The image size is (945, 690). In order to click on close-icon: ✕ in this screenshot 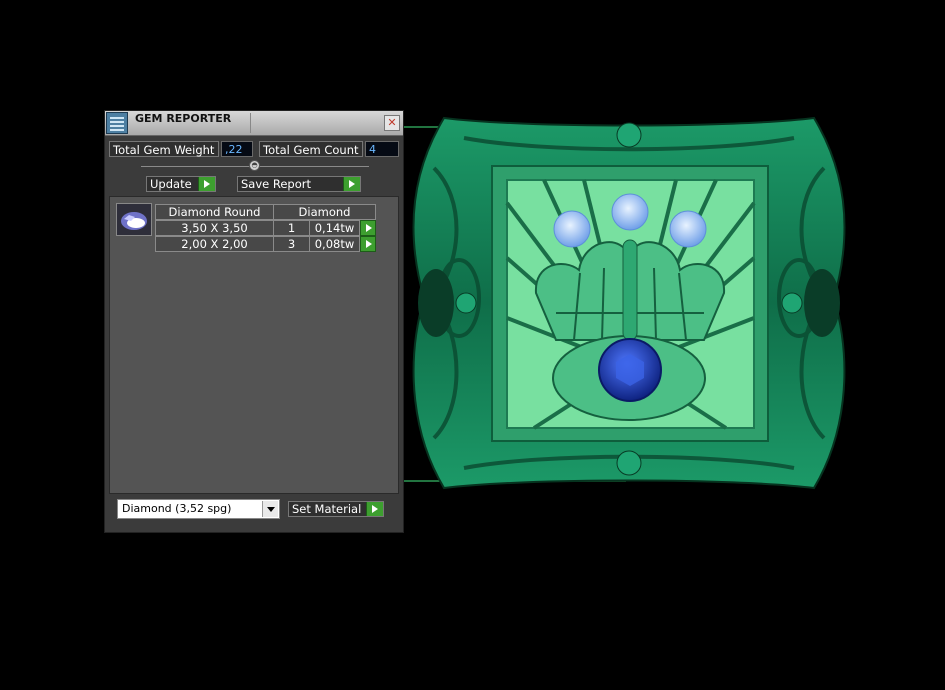, I will do `click(392, 123)`.